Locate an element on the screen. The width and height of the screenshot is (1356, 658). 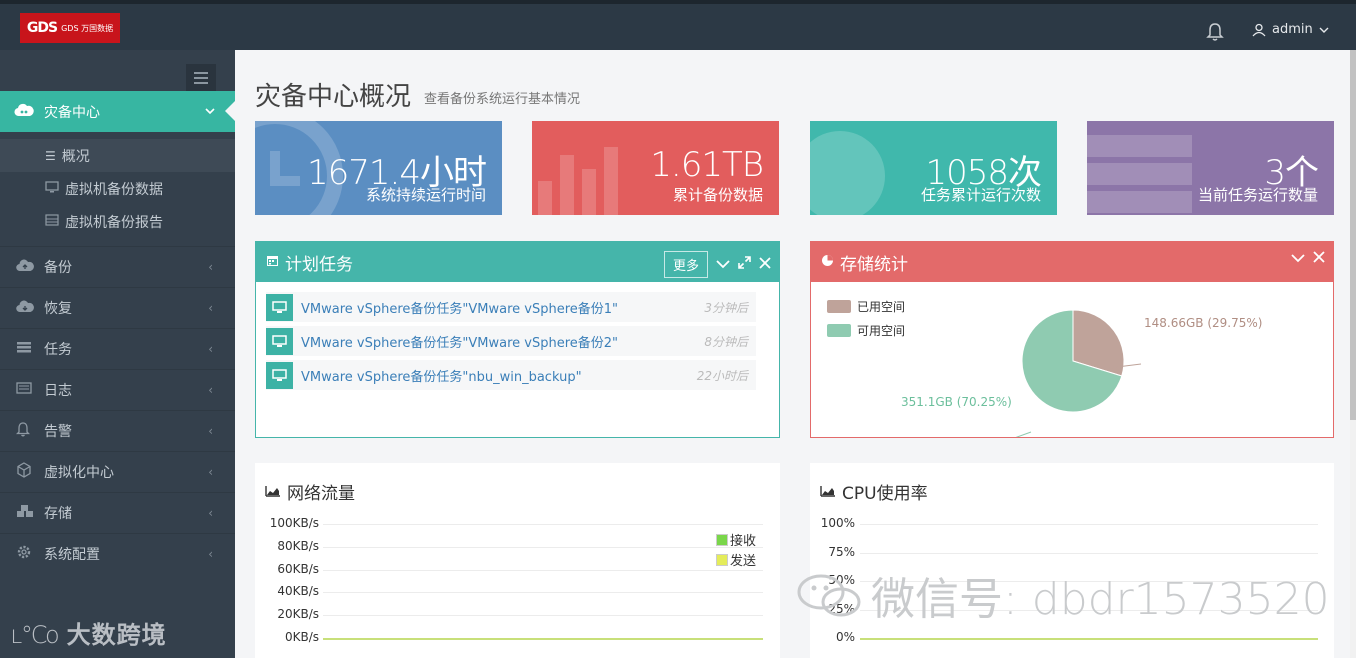
stat-card-backup-data: 1.61TB 累计备份数据 is located at coordinates (655, 168).